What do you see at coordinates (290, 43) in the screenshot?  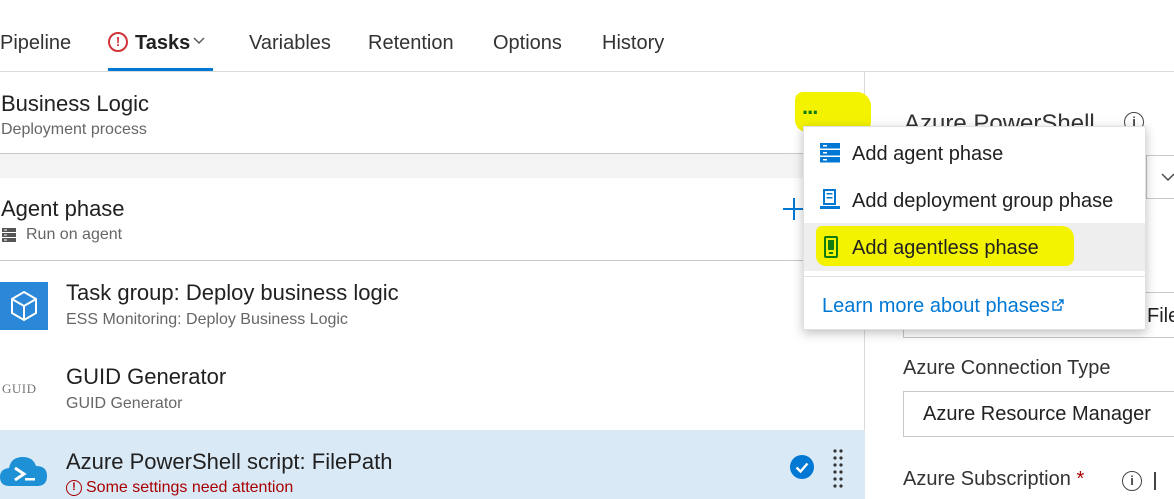 I see `tab-variables: Variables` at bounding box center [290, 43].